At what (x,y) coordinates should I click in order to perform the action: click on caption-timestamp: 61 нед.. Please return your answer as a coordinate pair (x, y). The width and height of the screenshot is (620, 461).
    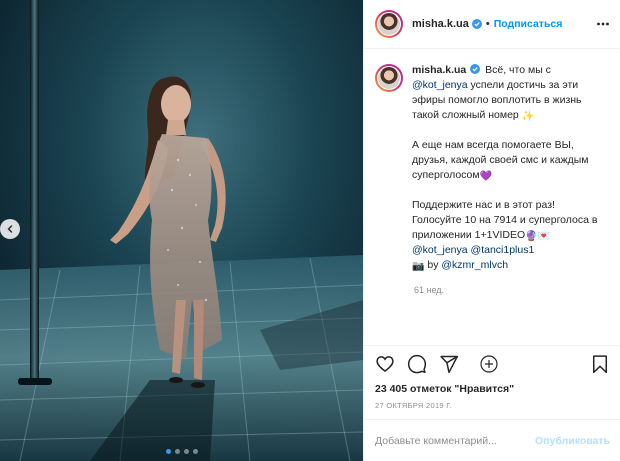
    Looking at the image, I should click on (512, 290).